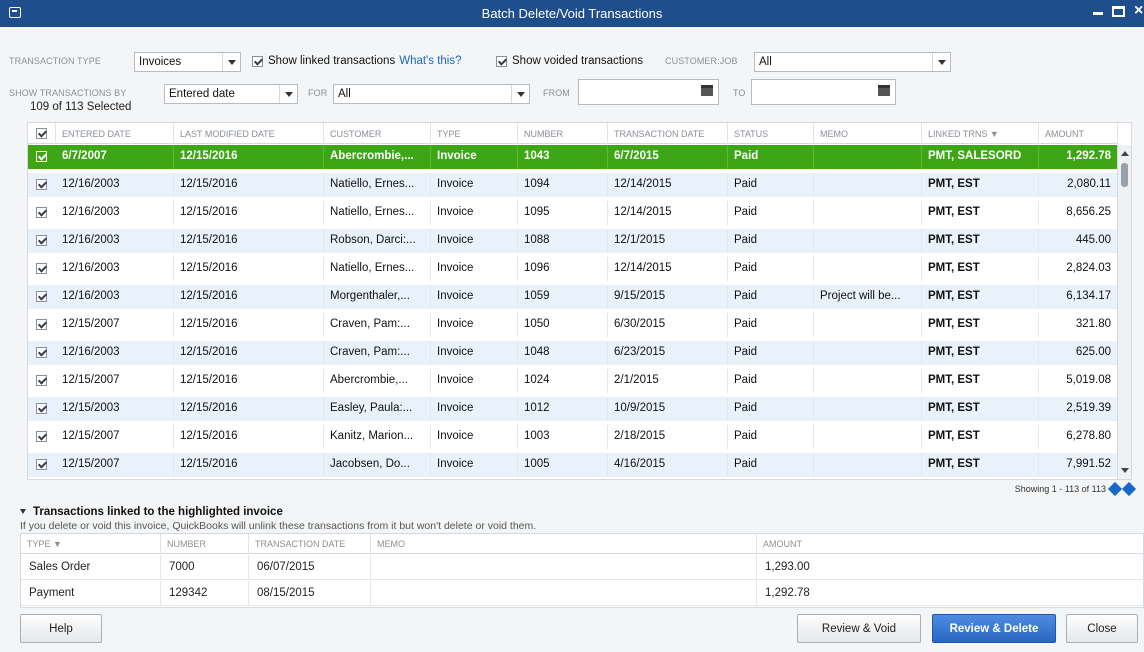 Image resolution: width=1144 pixels, height=652 pixels. I want to click on review-delete-button: Review & Delete, so click(994, 628).